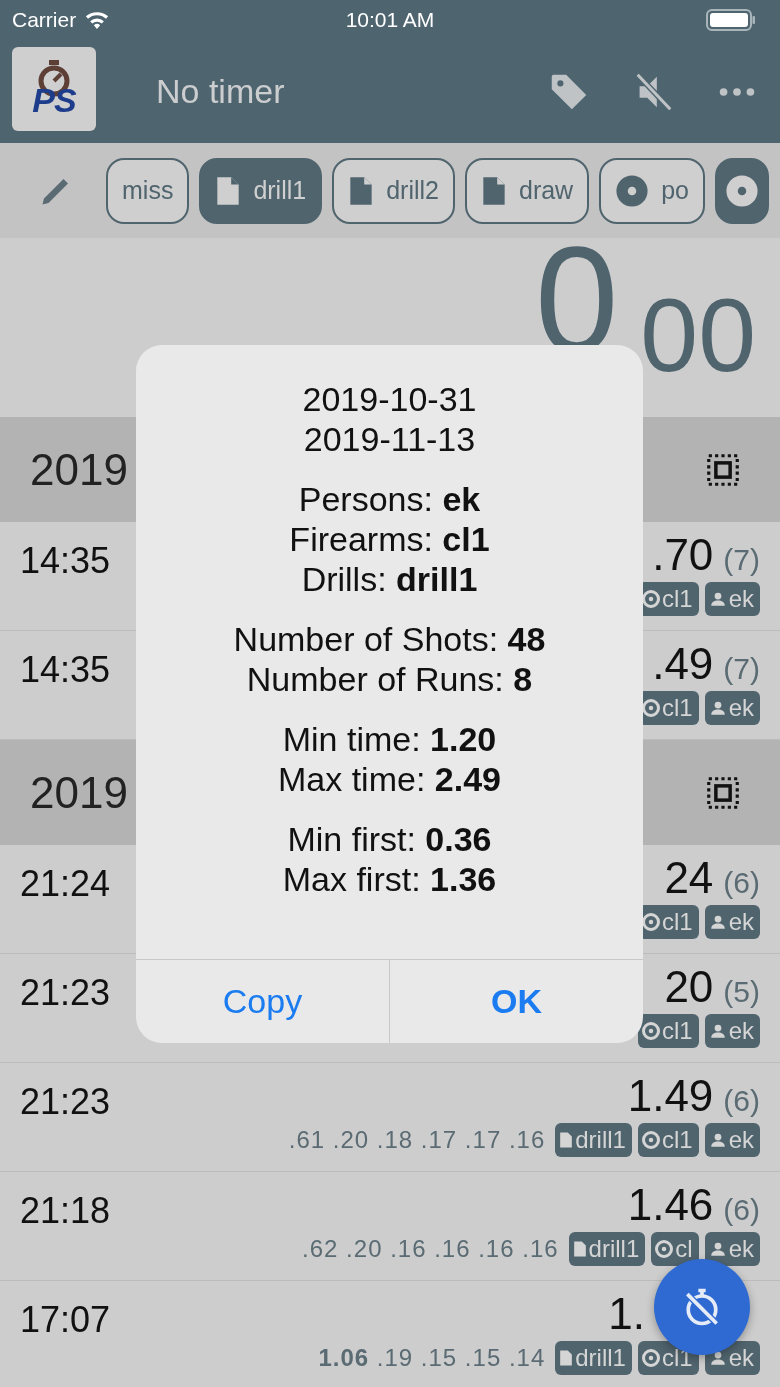 This screenshot has height=1387, width=780. I want to click on run-time: 17:07, so click(65, 1320).